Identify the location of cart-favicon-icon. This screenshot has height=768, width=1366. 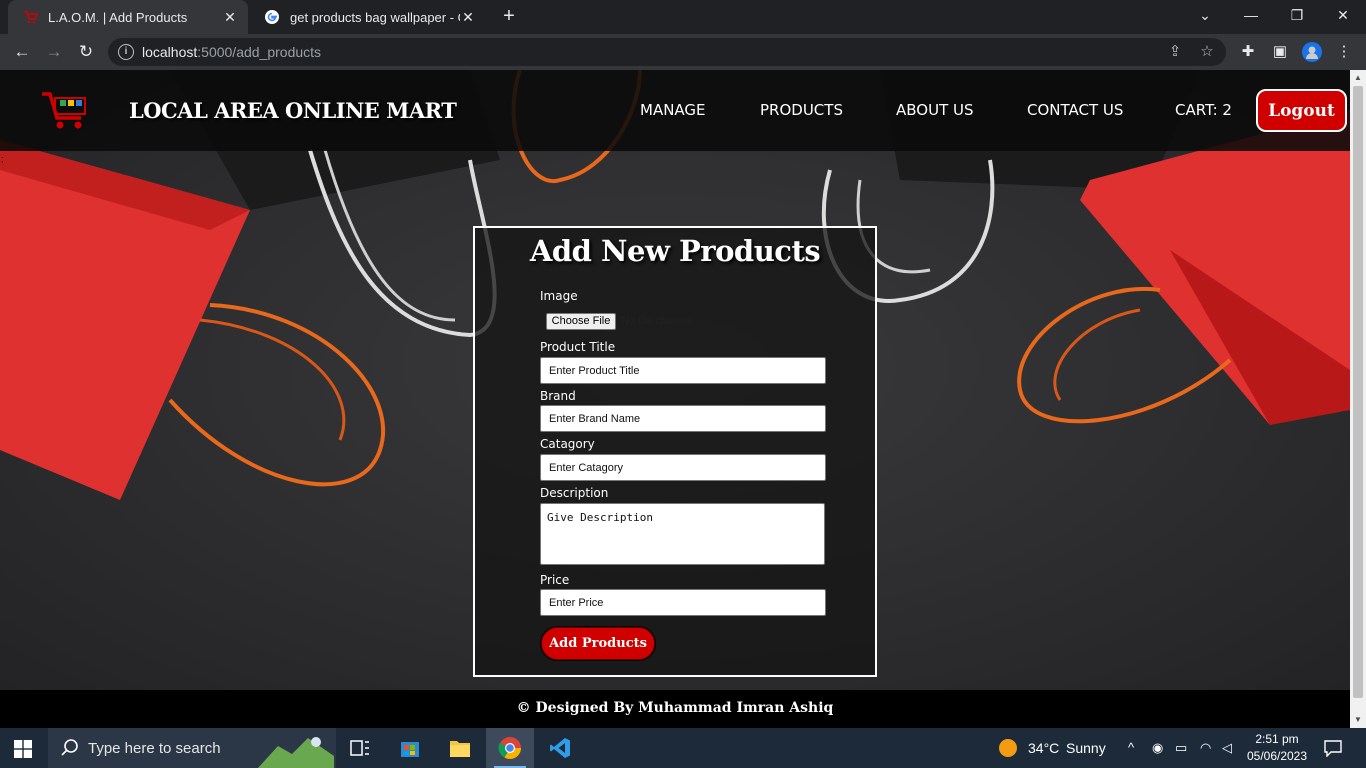
(31, 17).